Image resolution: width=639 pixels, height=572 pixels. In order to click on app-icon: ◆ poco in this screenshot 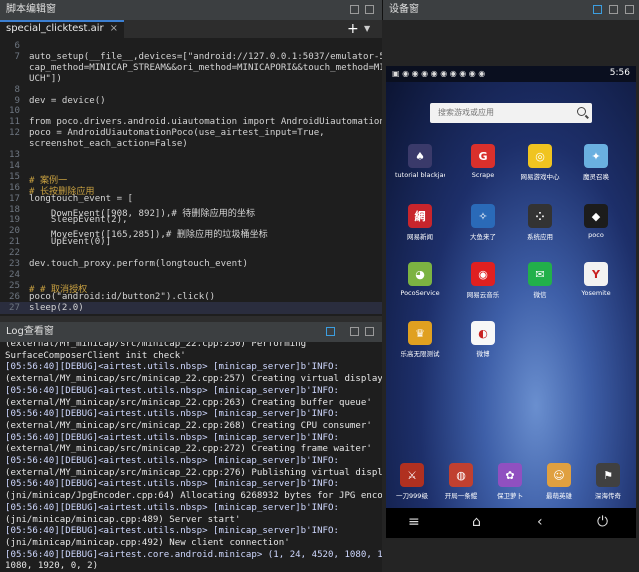, I will do `click(596, 221)`.